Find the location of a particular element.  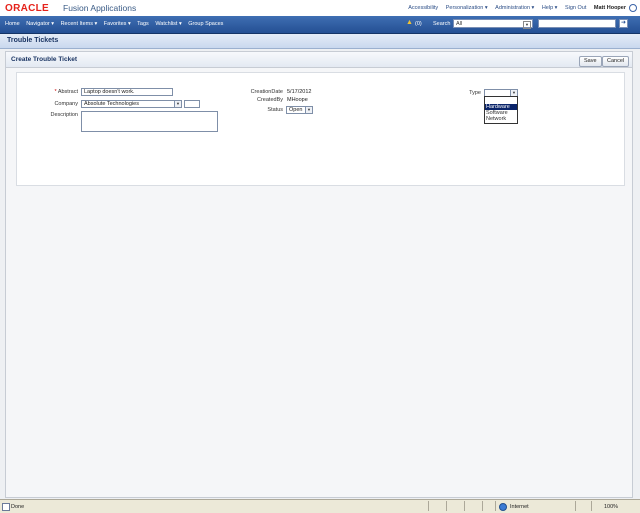

company-value: Absolute Technologies is located at coordinates (111, 104).